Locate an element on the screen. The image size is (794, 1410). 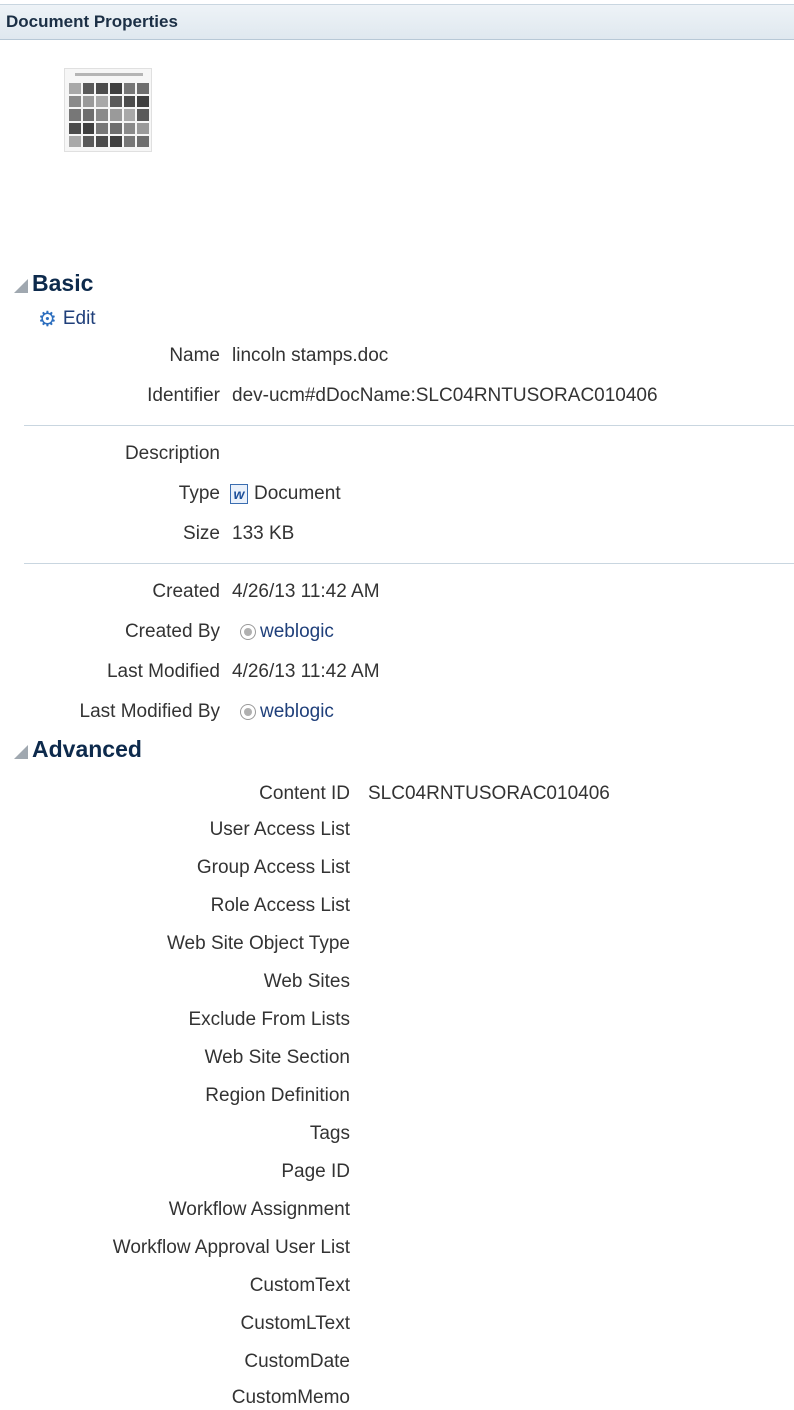
custom-ltext-label: CustomLText is located at coordinates (295, 1323).